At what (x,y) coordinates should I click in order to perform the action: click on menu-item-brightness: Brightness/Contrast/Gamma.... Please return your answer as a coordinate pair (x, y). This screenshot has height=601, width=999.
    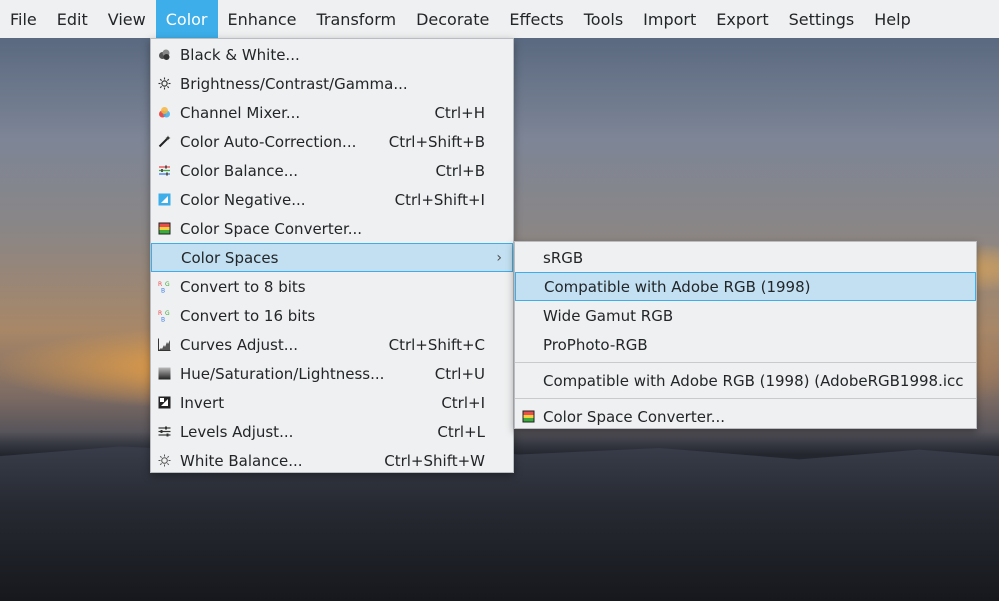
    Looking at the image, I should click on (332, 83).